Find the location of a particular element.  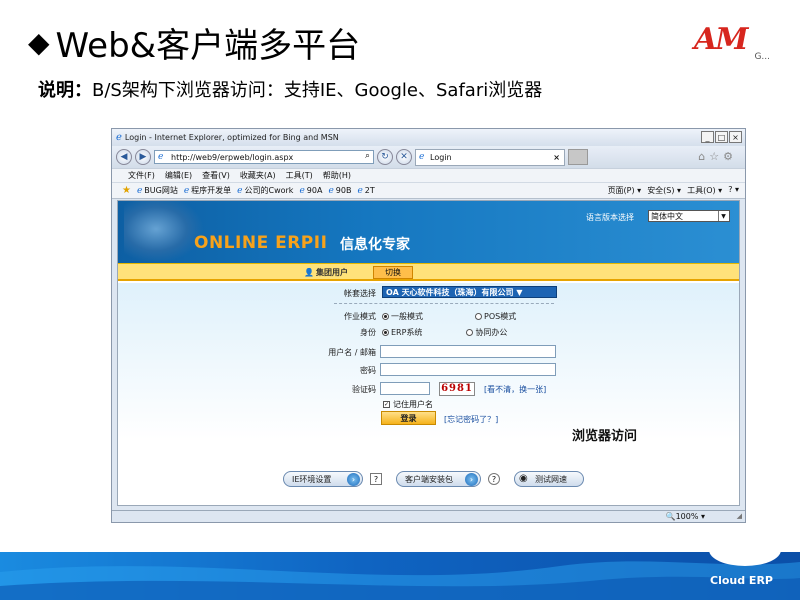

slide-title-text: Web&客户端多平台 is located at coordinates (208, 46).